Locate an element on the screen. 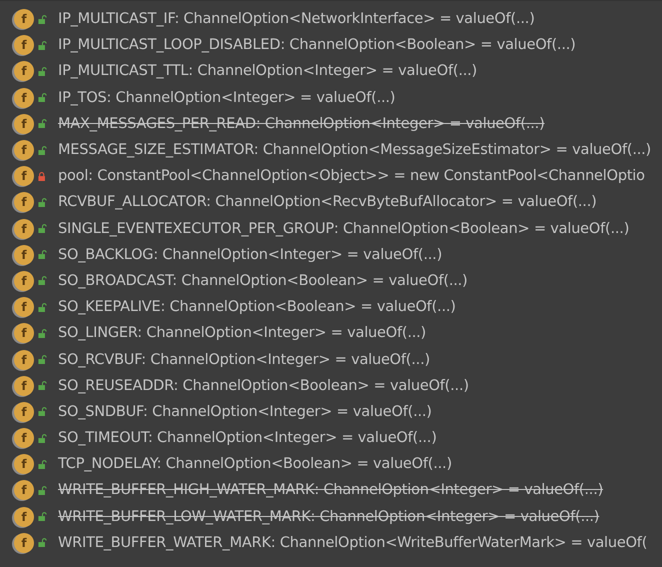  member-item: SINGLE_EVENTEXECUTOR_PER_GROUP: ChannelOption<Boolean> = valueOf(...) is located at coordinates (344, 228).